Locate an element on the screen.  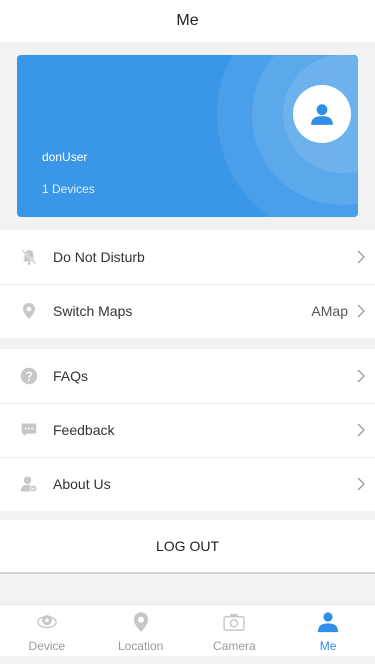
map-pin-icon is located at coordinates (29, 311).